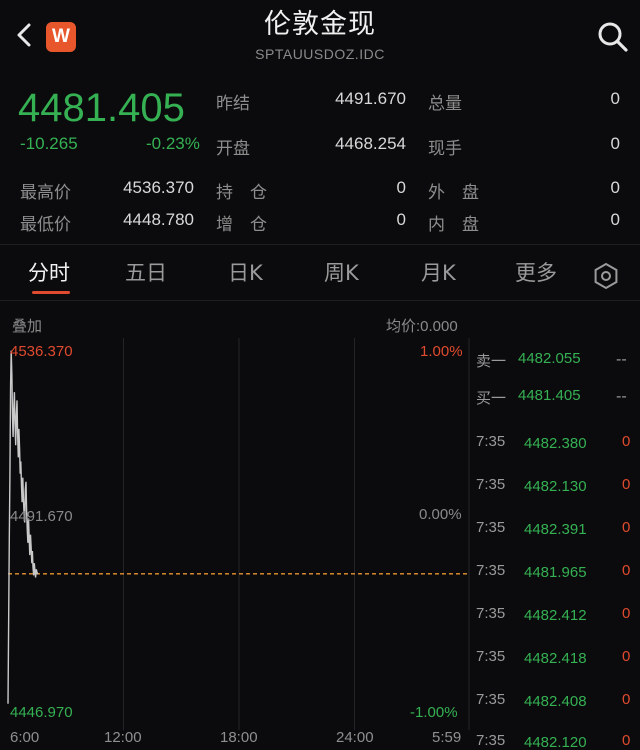 This screenshot has height=750, width=640. Describe the element at coordinates (491, 361) in the screenshot. I see `ask-label: 卖一` at that location.